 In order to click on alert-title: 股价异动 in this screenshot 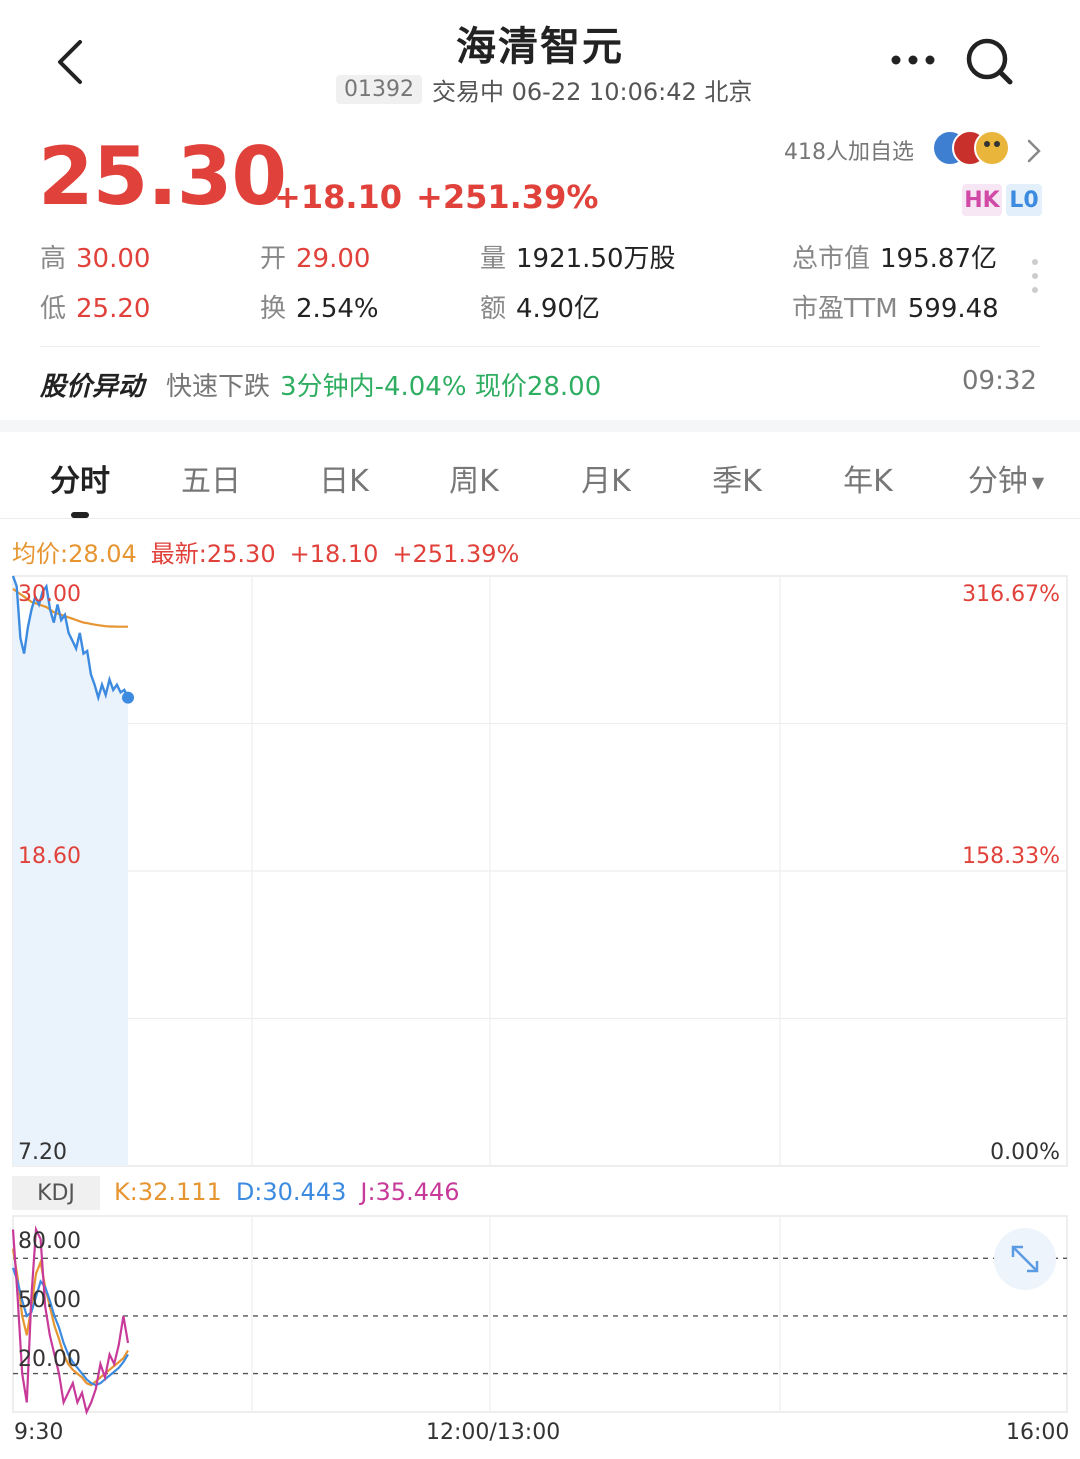, I will do `click(92, 386)`.